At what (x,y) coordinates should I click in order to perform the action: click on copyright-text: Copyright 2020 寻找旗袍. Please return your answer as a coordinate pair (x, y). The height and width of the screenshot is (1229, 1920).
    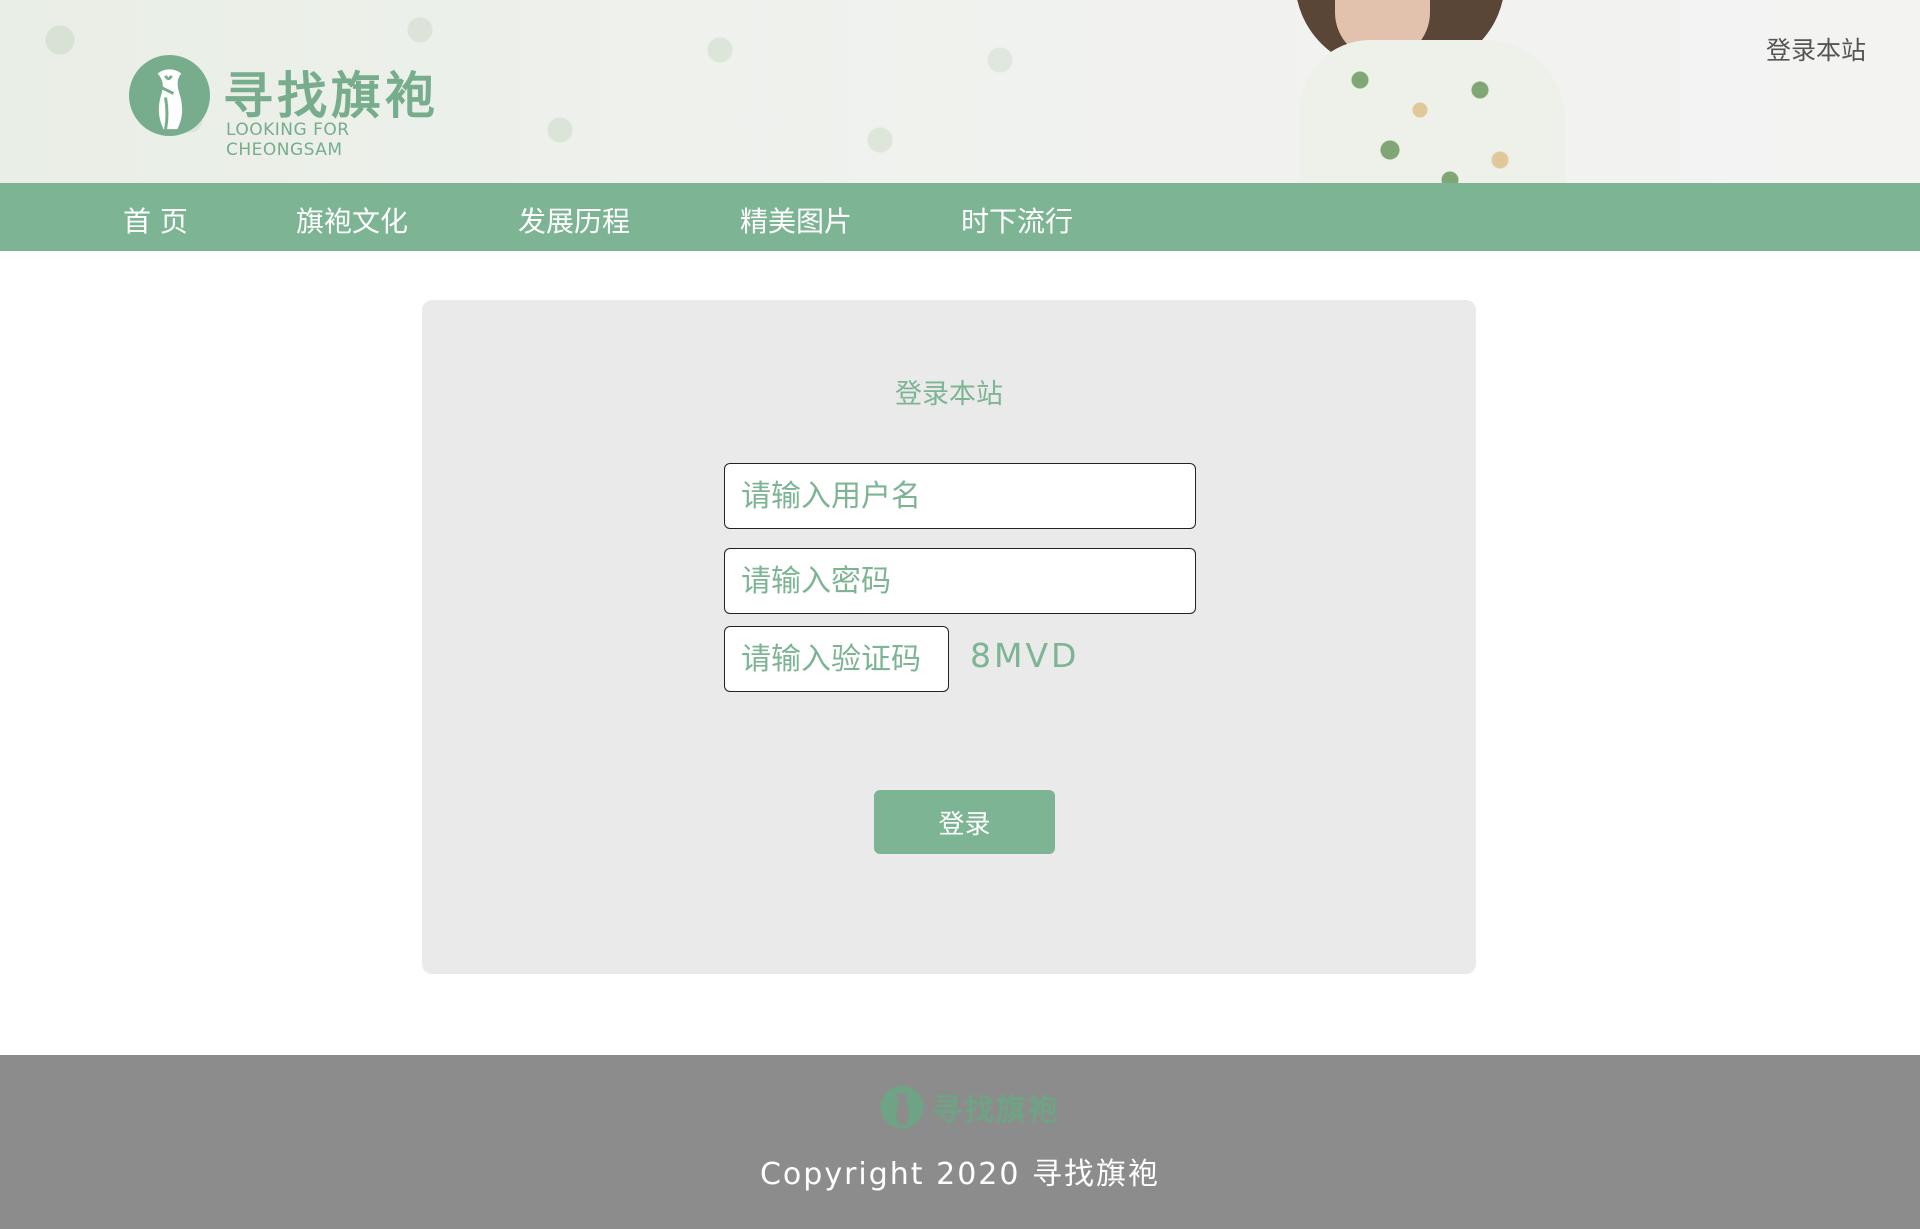
    Looking at the image, I should click on (959, 1174).